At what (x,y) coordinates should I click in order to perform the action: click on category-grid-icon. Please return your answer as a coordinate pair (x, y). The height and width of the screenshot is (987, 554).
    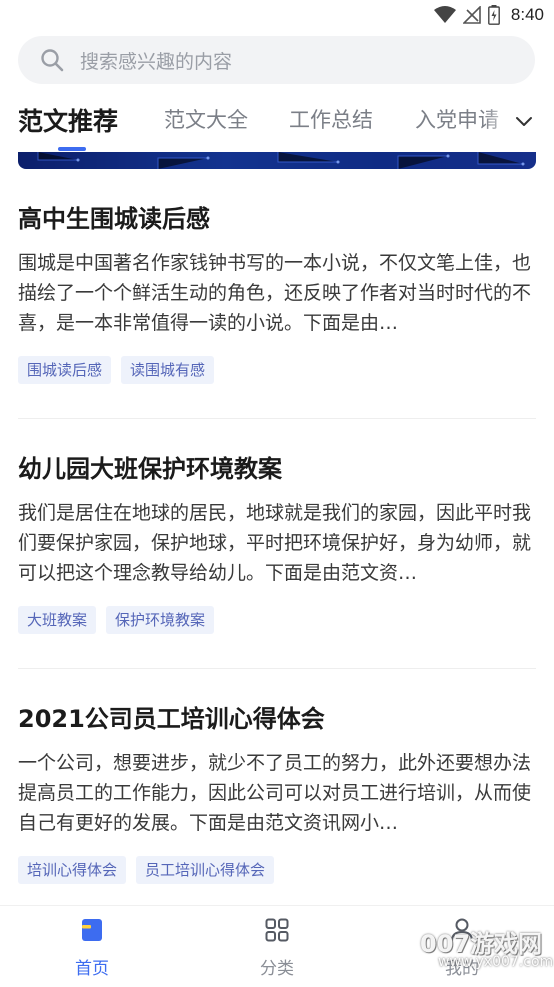
    Looking at the image, I should click on (277, 930).